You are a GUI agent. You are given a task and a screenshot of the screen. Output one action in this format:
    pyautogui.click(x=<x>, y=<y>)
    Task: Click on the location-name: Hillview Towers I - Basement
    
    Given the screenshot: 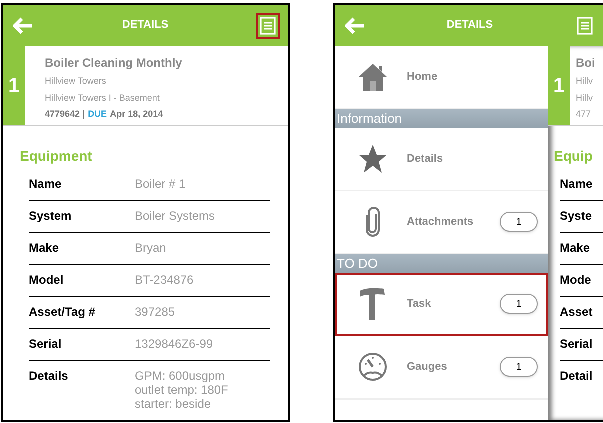 What is the action you would take?
    pyautogui.click(x=103, y=98)
    